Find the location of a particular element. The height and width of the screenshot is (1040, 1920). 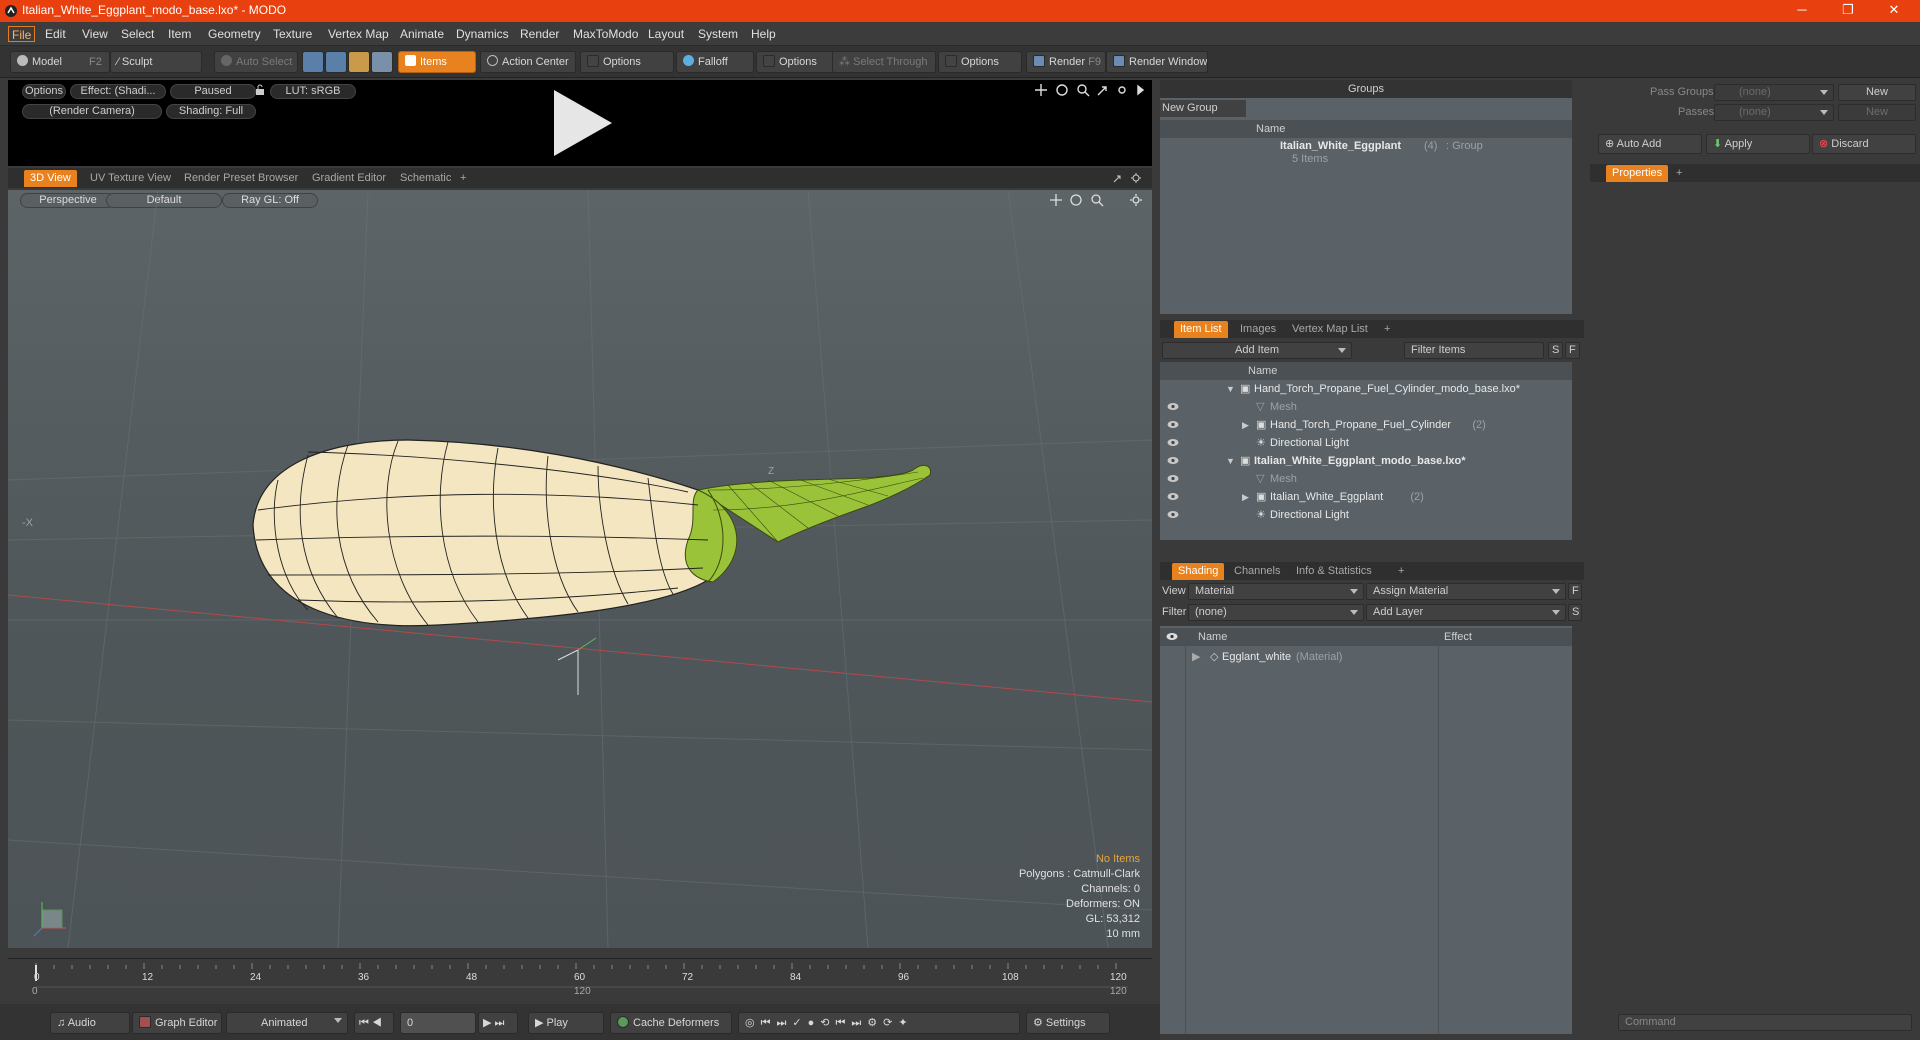

action-center-button: Action Center is located at coordinates (528, 62).